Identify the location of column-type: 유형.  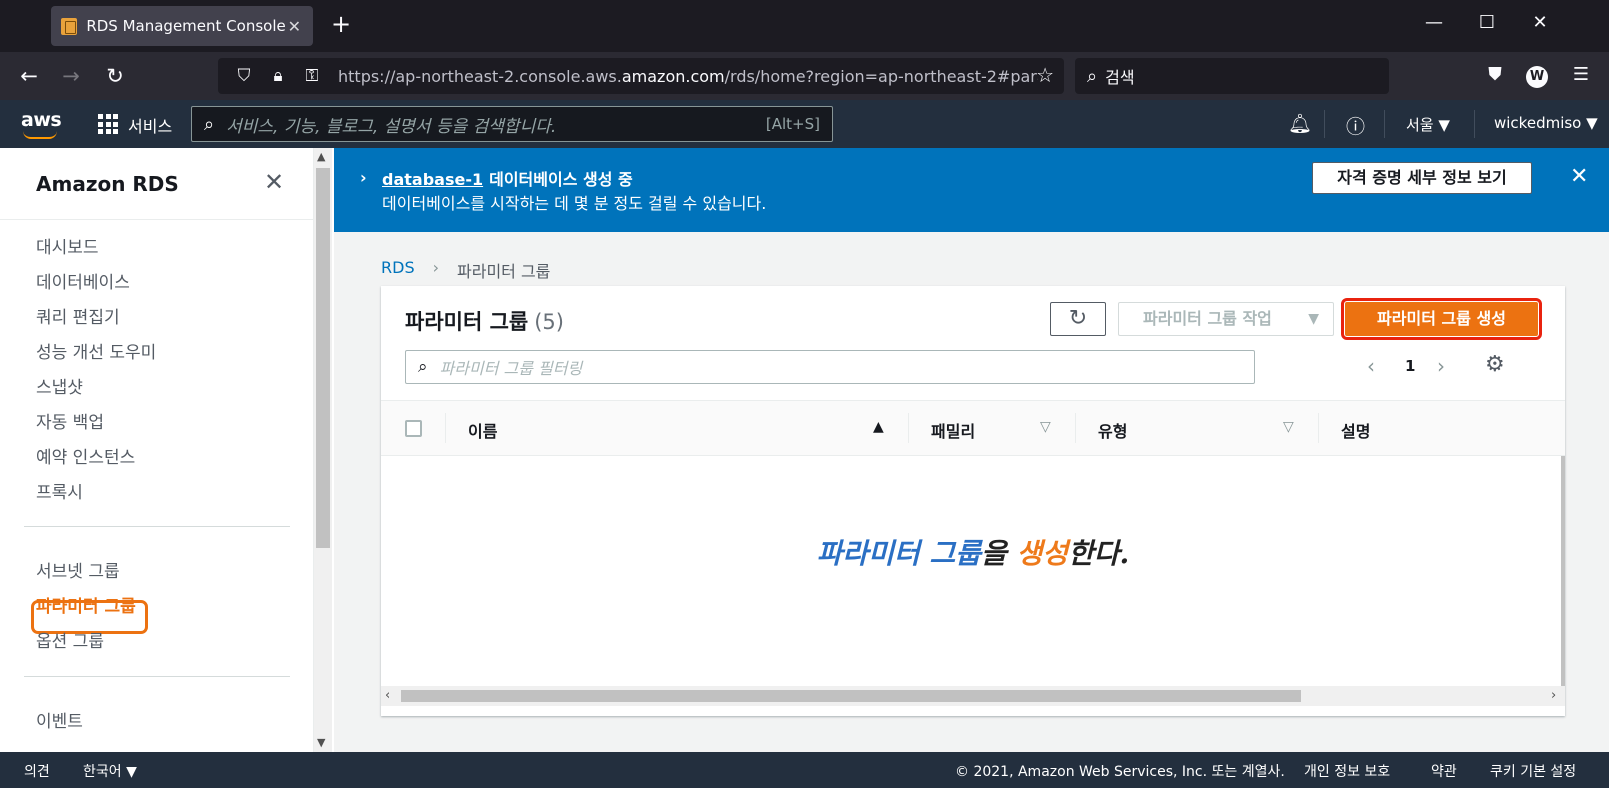
(1112, 430).